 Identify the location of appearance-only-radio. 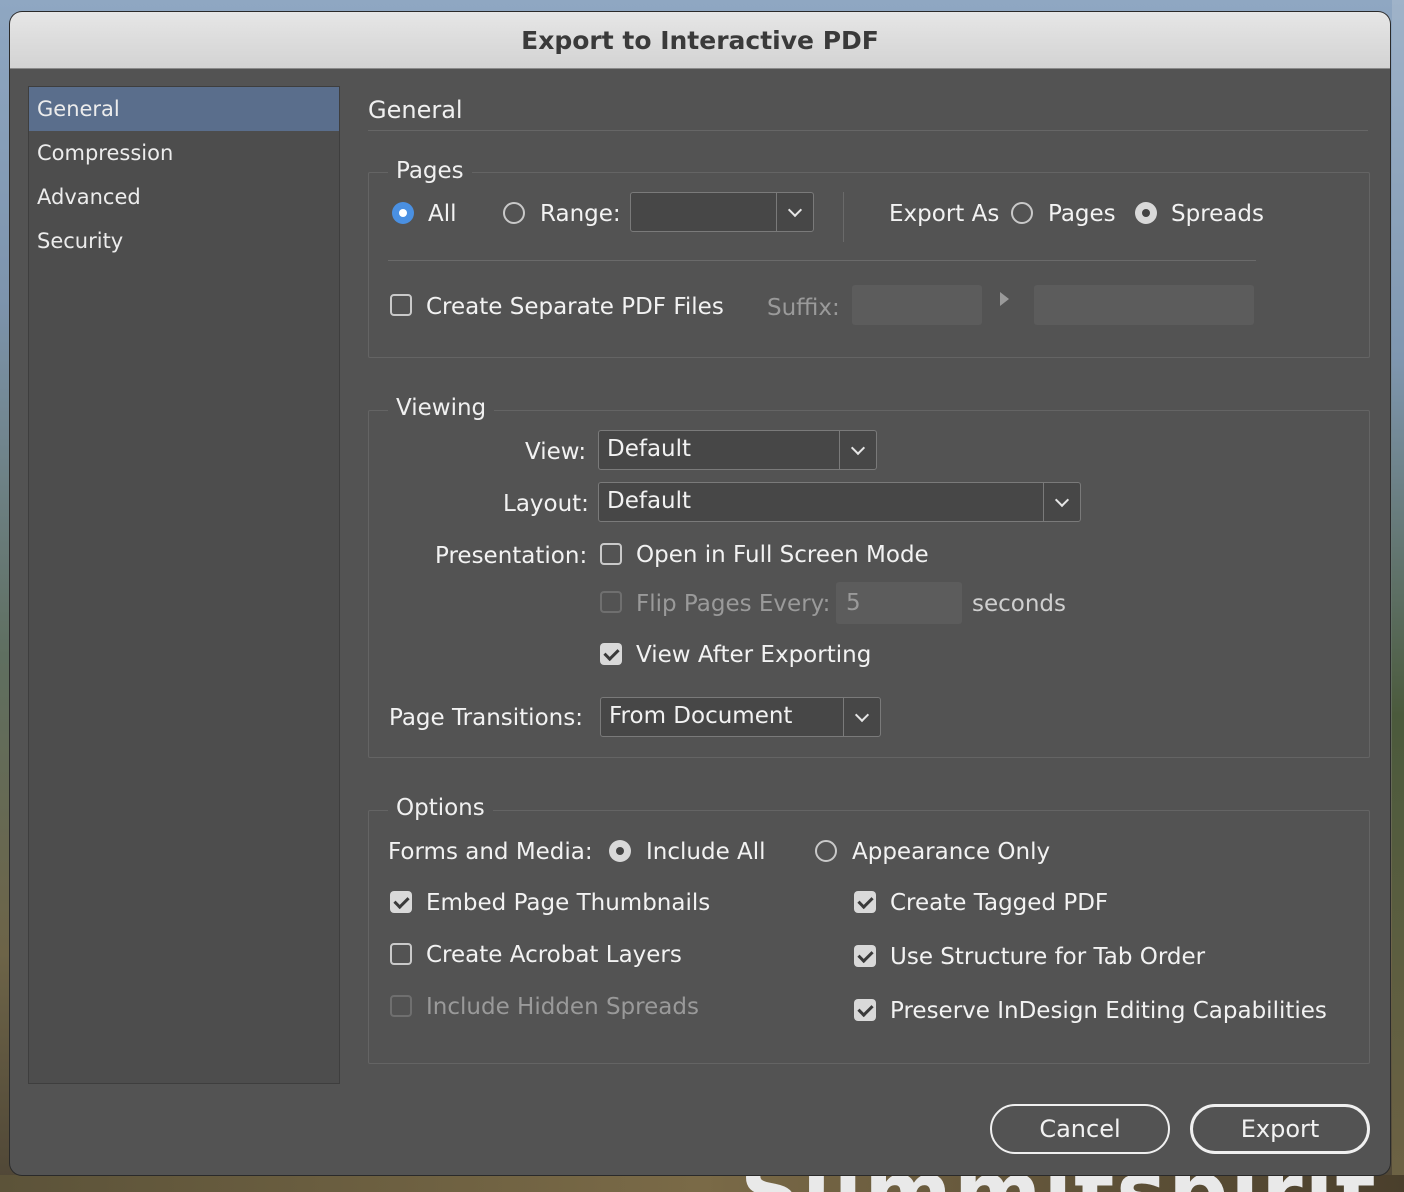
(826, 851).